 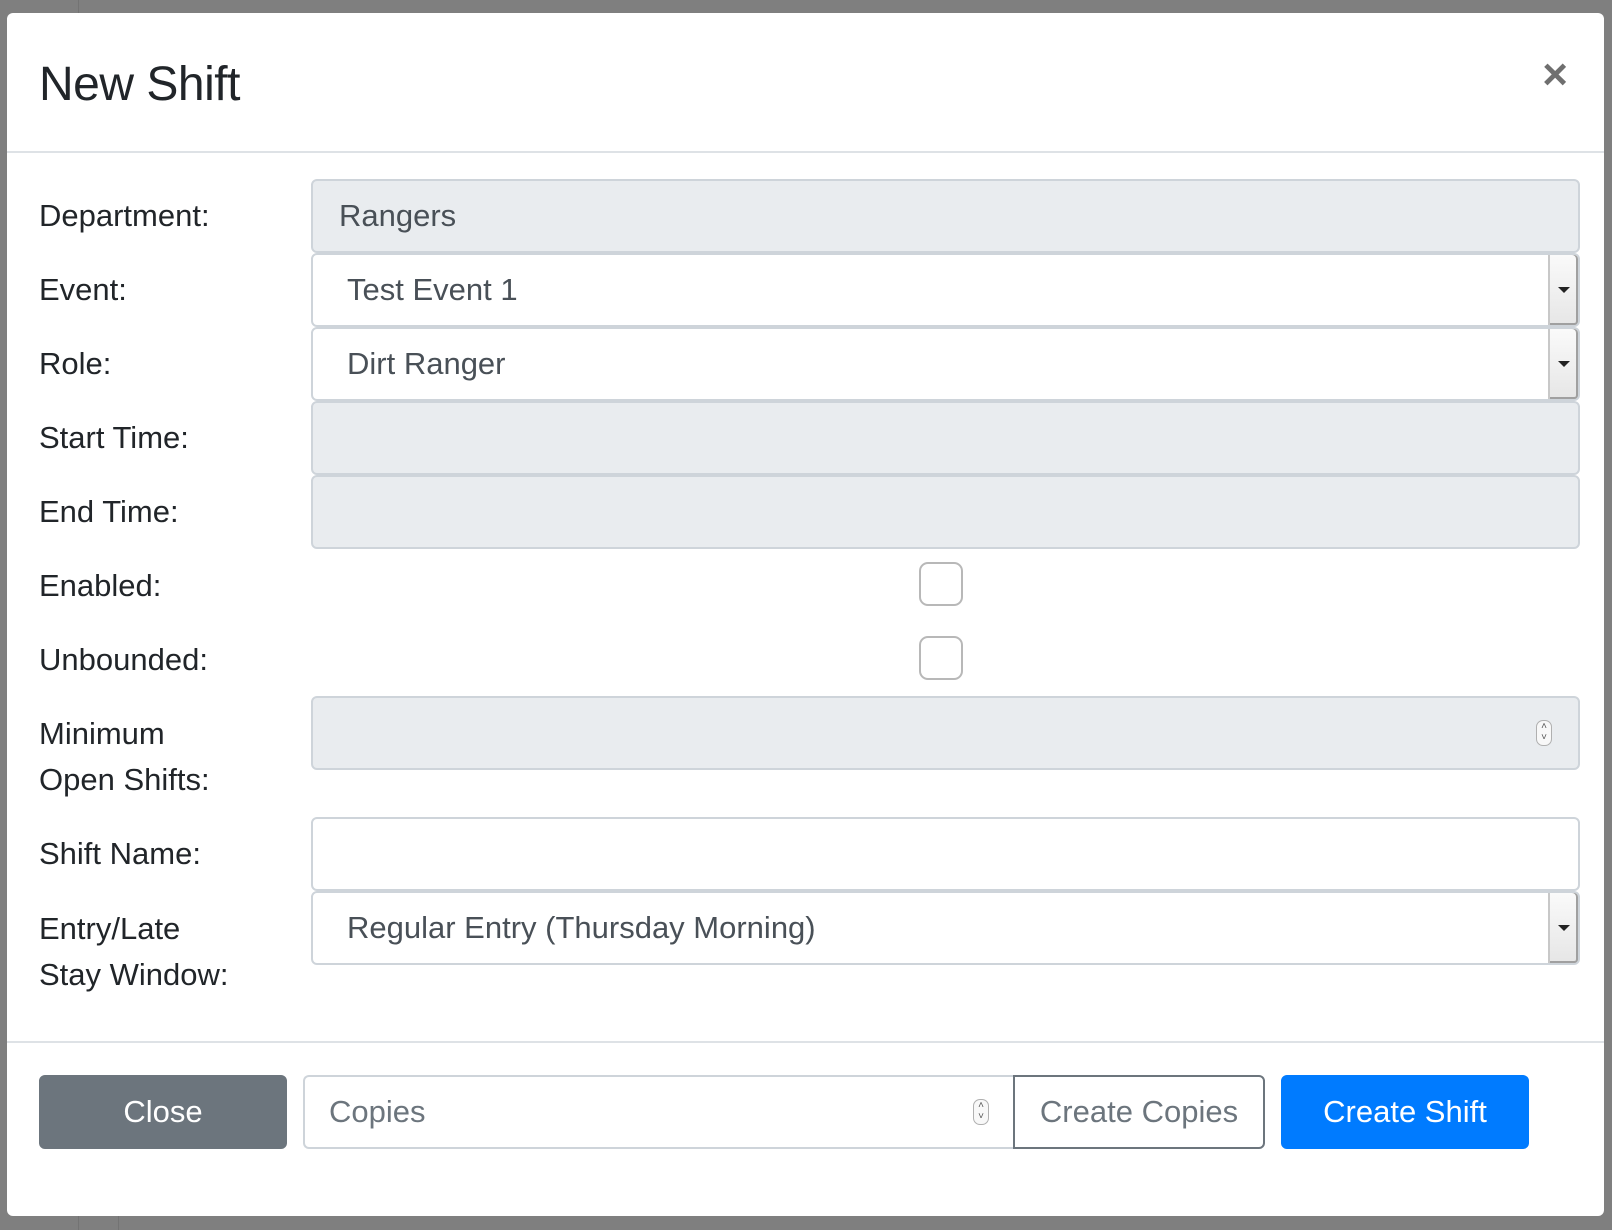 I want to click on role-value: Dirt Ranger, so click(x=426, y=363).